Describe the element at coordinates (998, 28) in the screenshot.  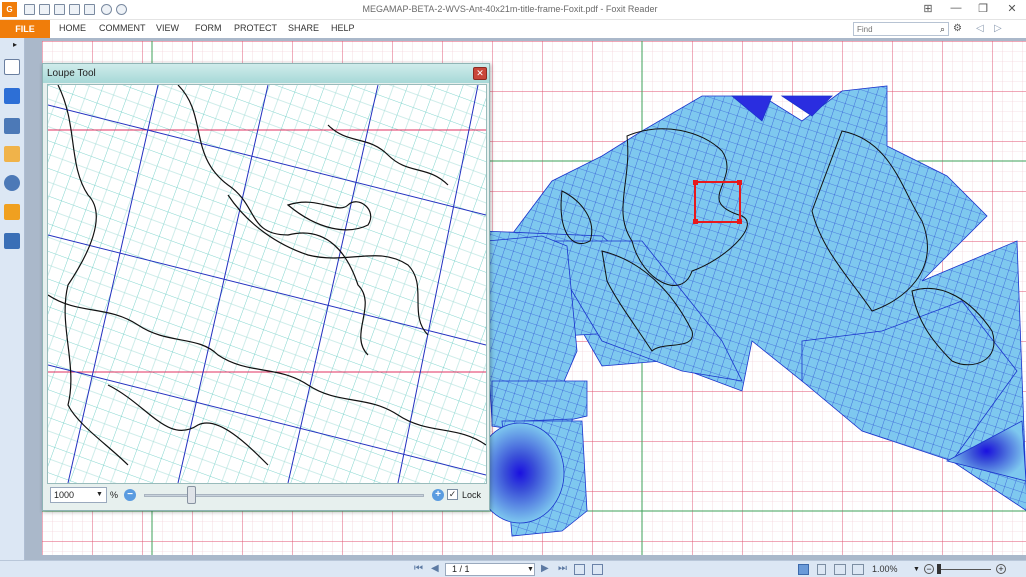
I see `next-find-icon: ▷` at that location.